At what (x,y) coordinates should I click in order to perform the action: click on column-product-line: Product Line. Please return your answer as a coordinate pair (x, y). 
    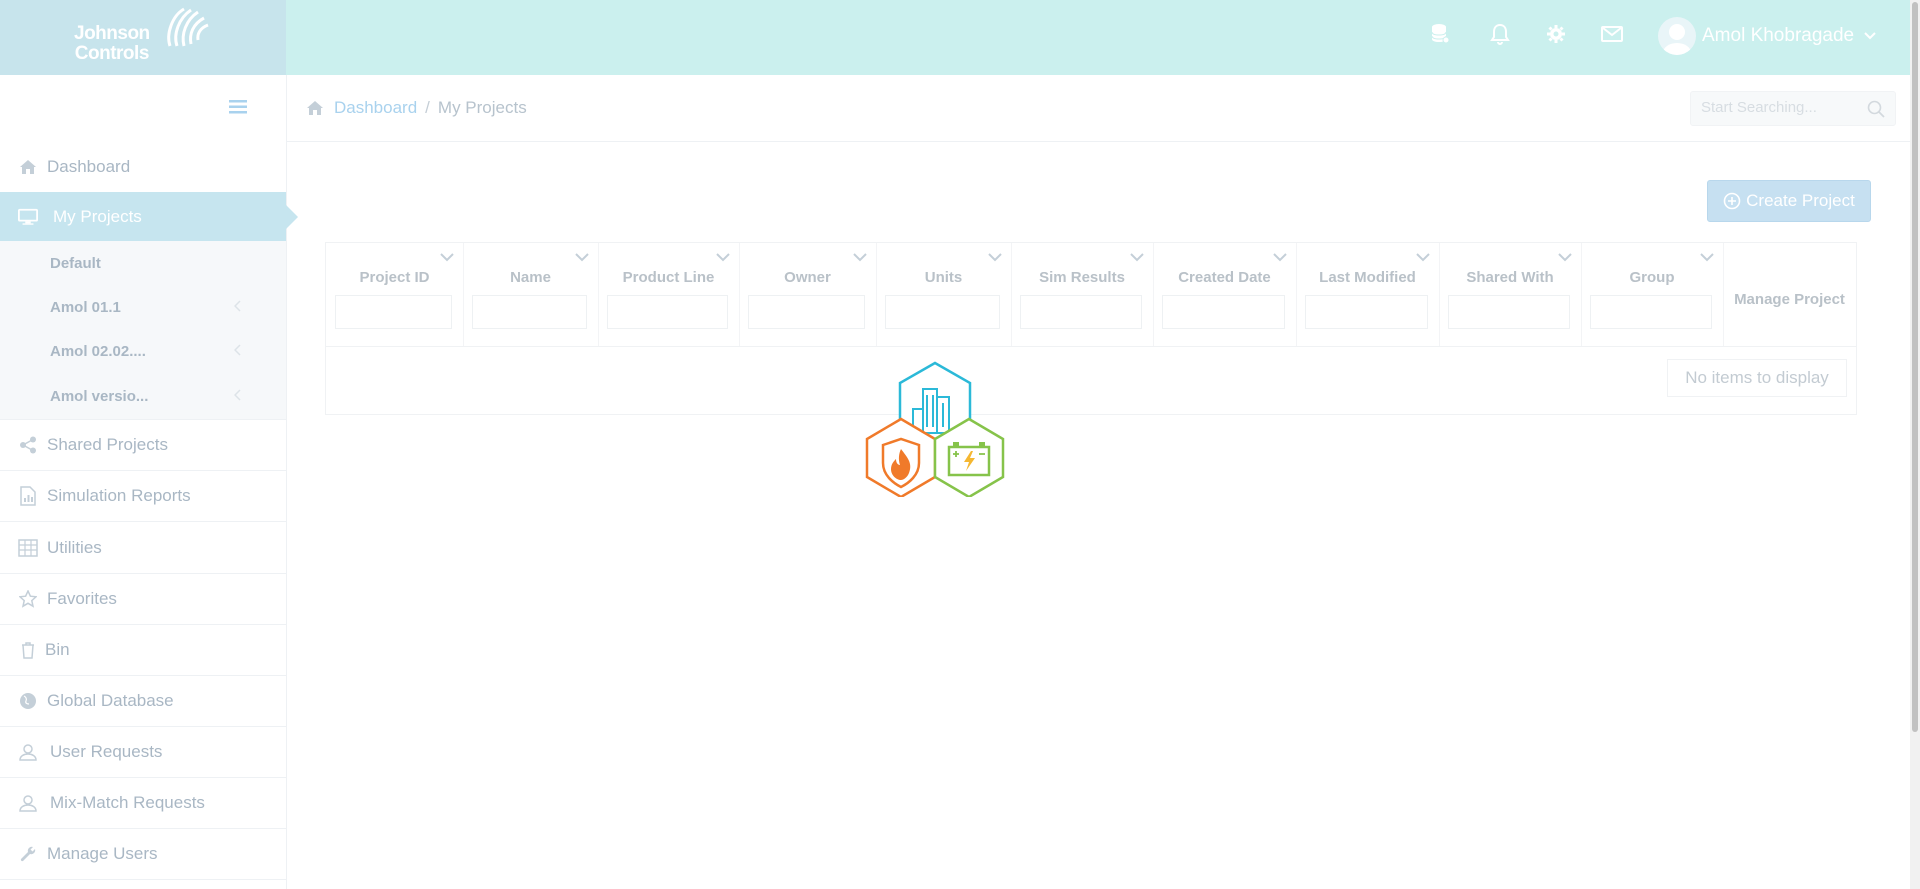
    Looking at the image, I should click on (669, 294).